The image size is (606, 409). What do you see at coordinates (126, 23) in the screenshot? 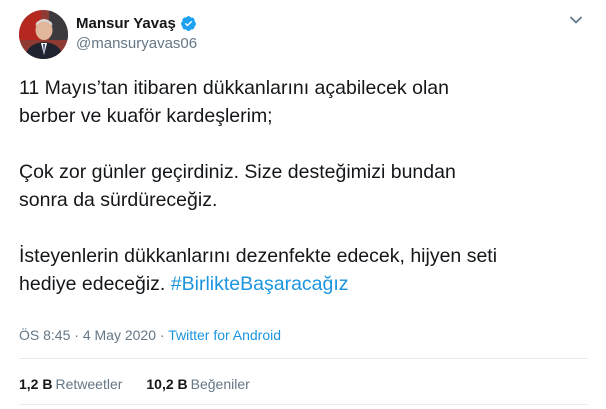
I see `display-name: Mansur Yavaş` at bounding box center [126, 23].